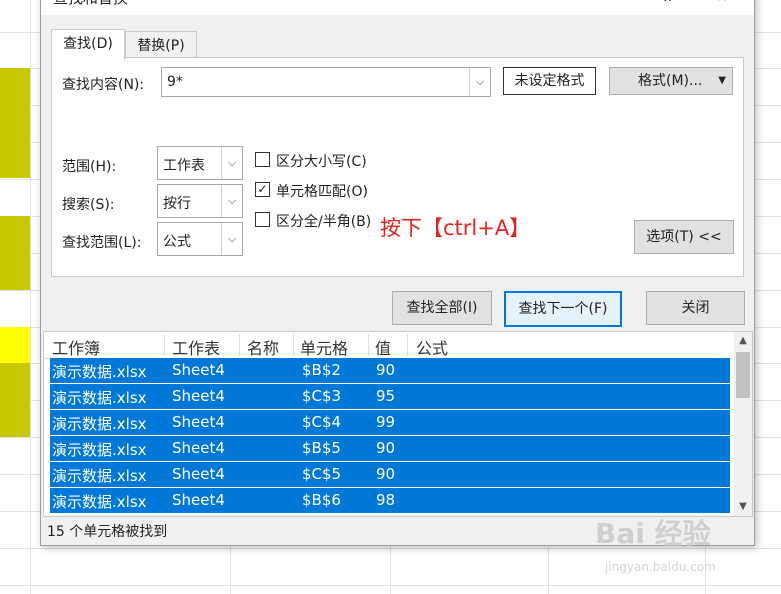  I want to click on lookin-value: 公式, so click(177, 242).